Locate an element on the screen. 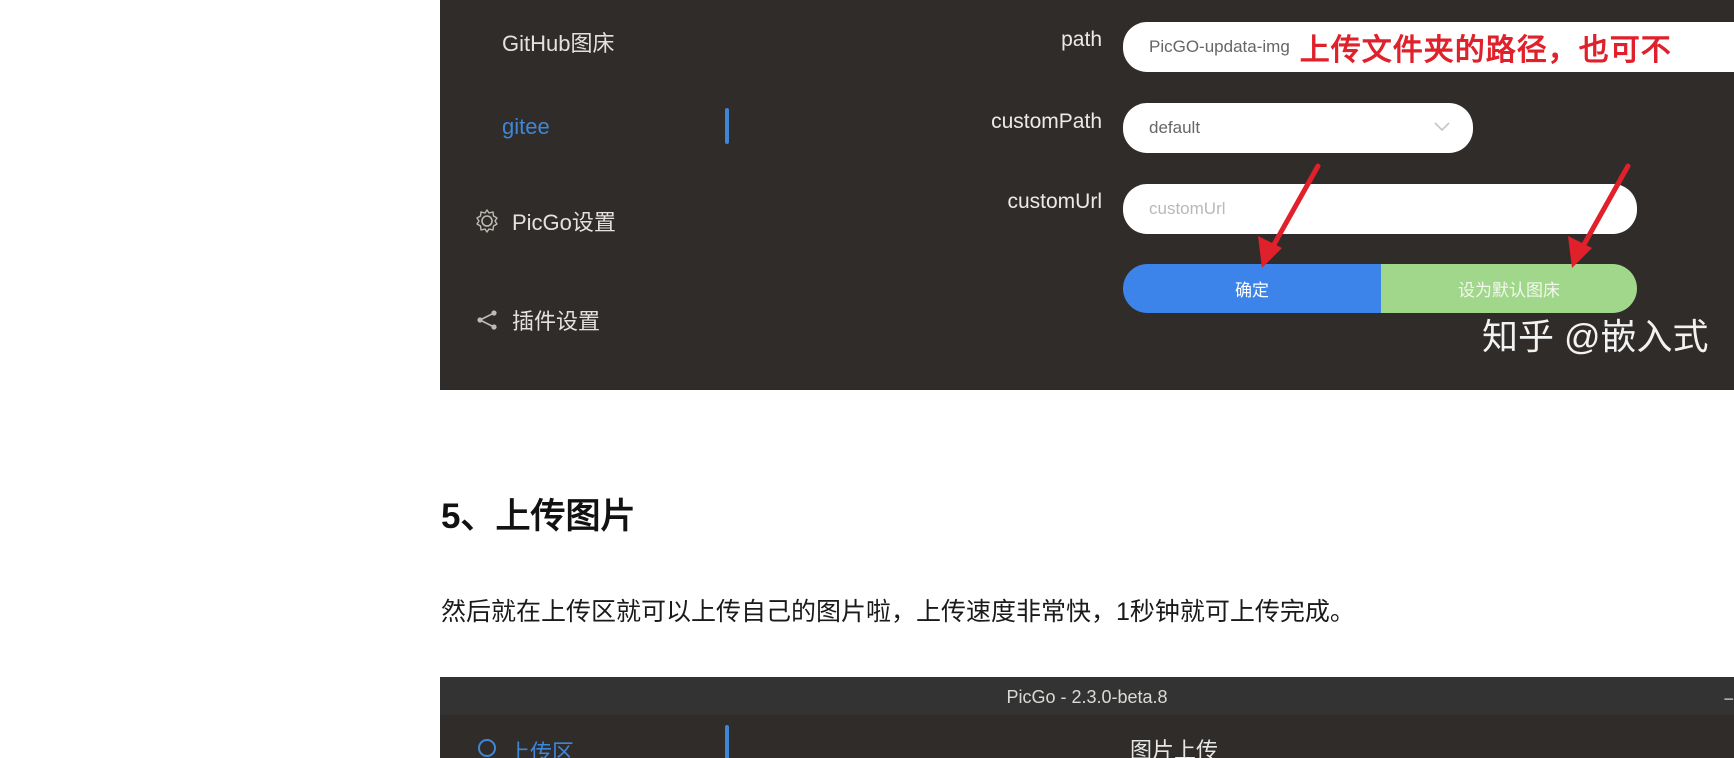 This screenshot has width=1734, height=758. upload-icon is located at coordinates (487, 747).